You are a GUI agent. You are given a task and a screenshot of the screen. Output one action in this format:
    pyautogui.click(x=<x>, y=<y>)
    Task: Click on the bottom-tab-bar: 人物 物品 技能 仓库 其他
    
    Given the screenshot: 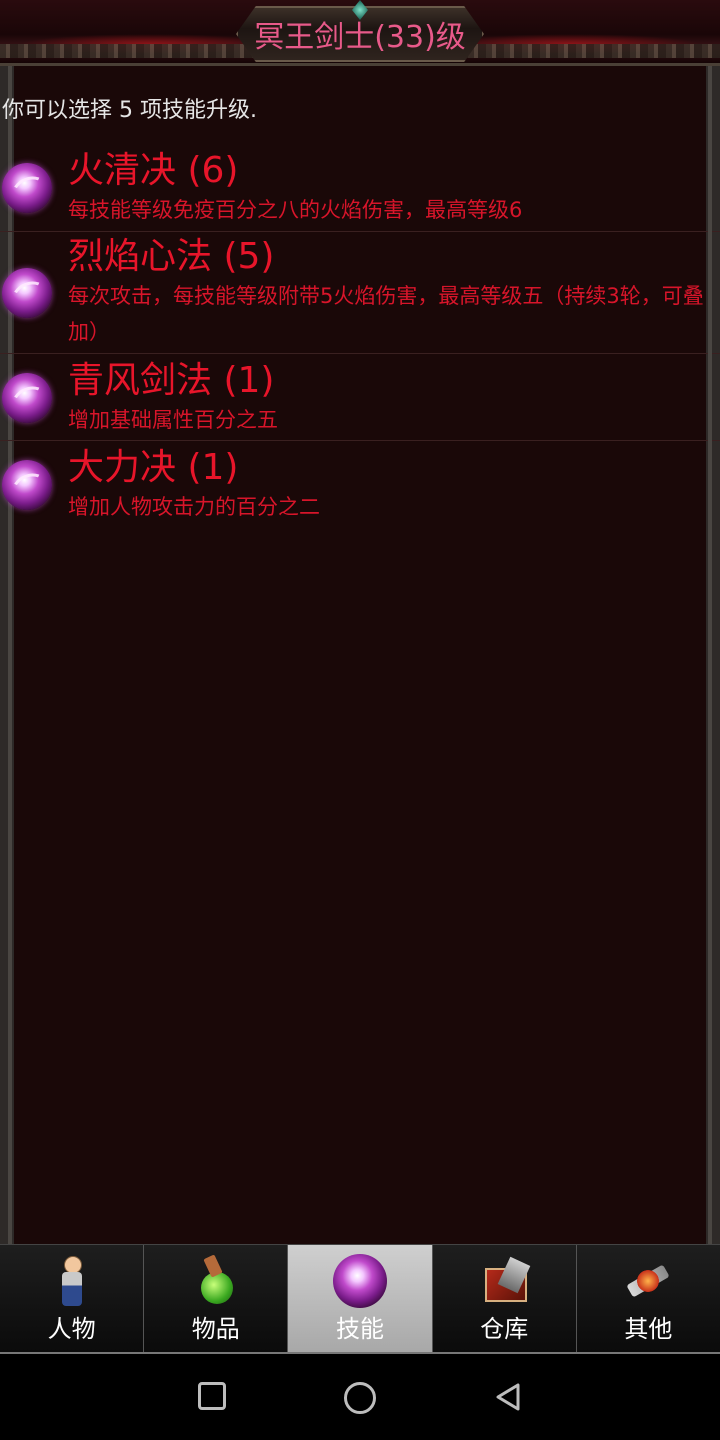 What is the action you would take?
    pyautogui.click(x=360, y=1299)
    